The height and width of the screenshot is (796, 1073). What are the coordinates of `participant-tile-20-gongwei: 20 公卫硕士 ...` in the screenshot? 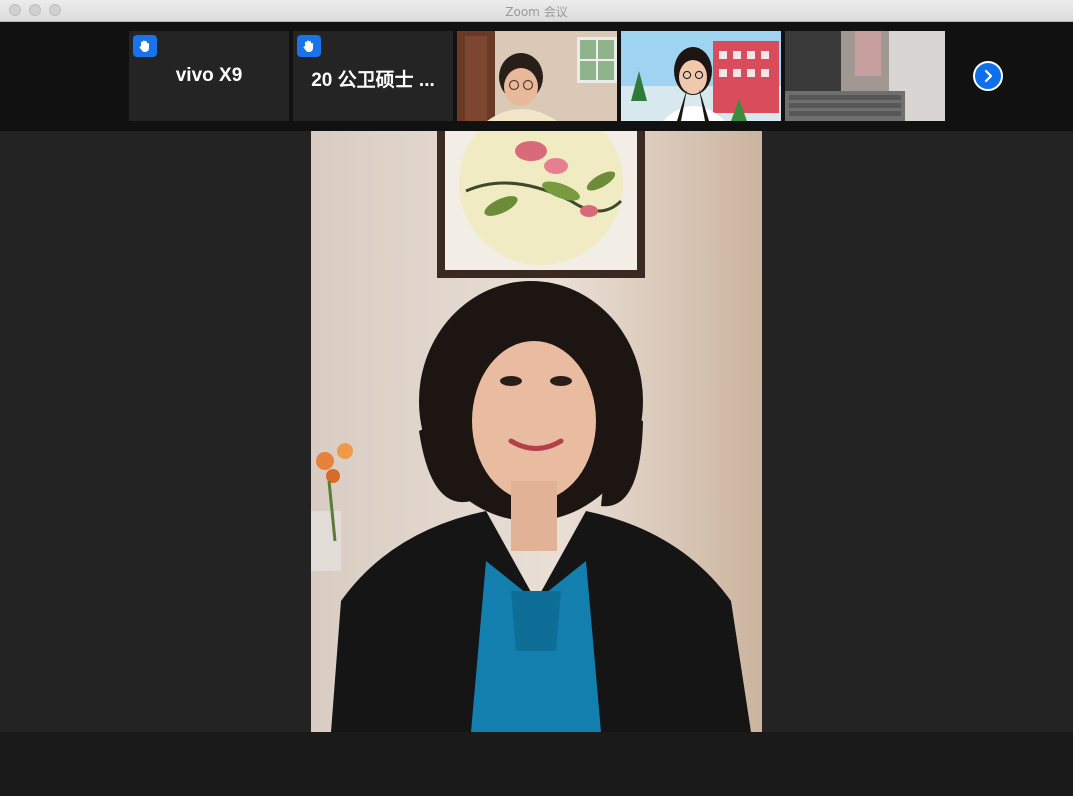 It's located at (373, 76).